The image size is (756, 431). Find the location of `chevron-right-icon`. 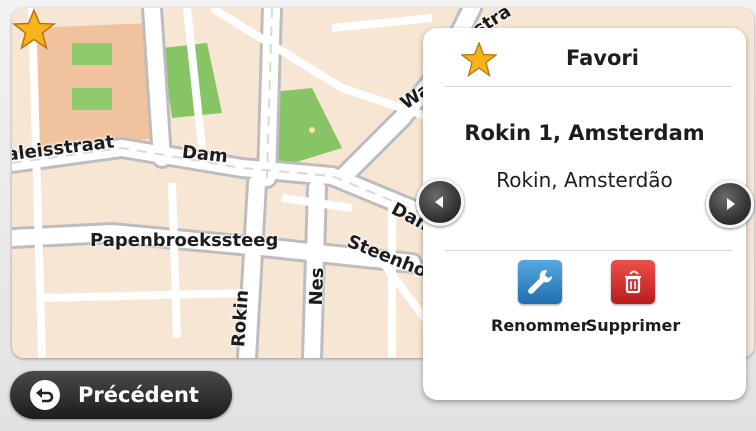

chevron-right-icon is located at coordinates (731, 204).